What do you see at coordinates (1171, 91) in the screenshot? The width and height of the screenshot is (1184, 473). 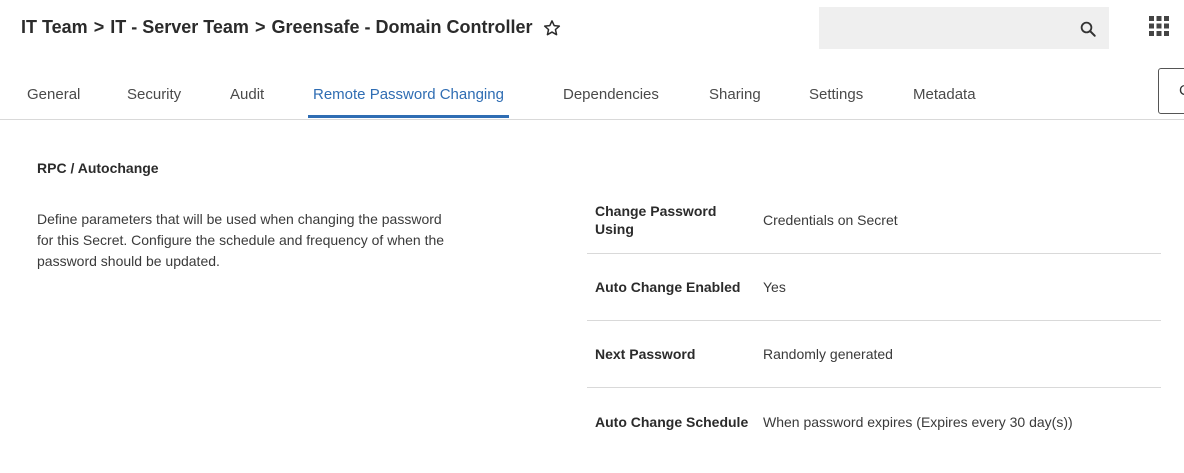 I see `truncated-action-button: C` at bounding box center [1171, 91].